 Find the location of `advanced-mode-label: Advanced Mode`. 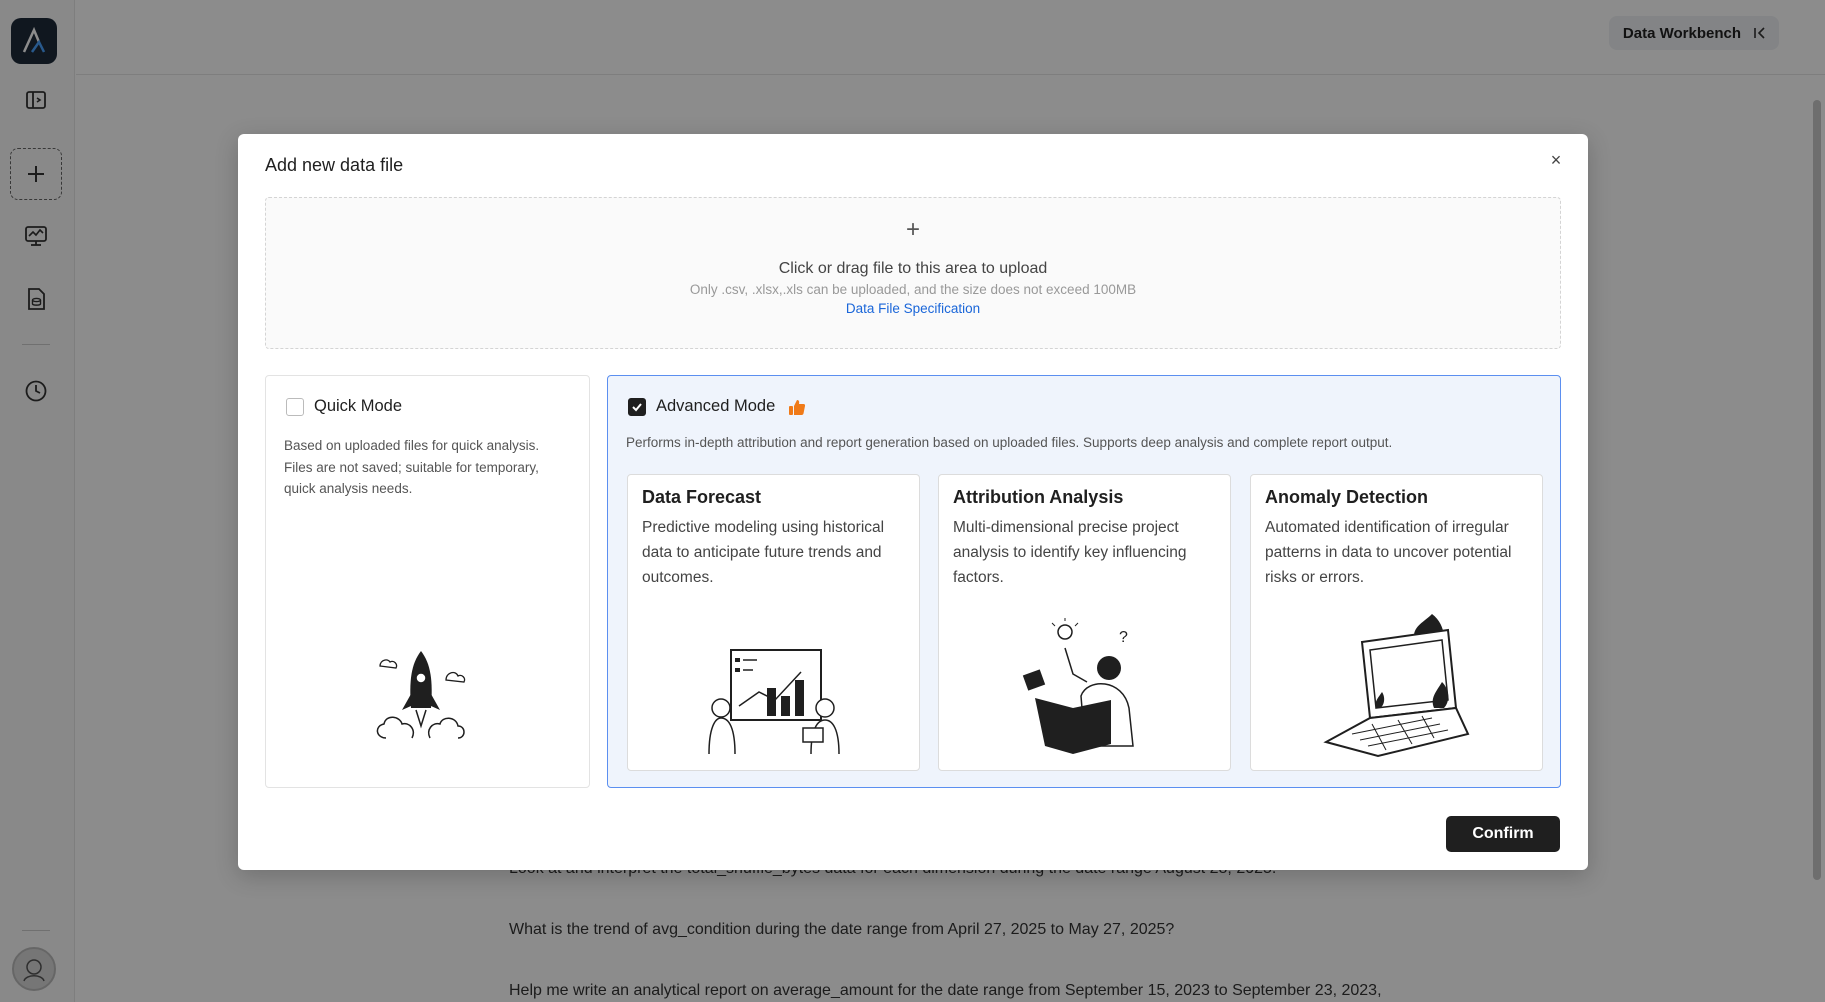

advanced-mode-label: Advanced Mode is located at coordinates (716, 406).